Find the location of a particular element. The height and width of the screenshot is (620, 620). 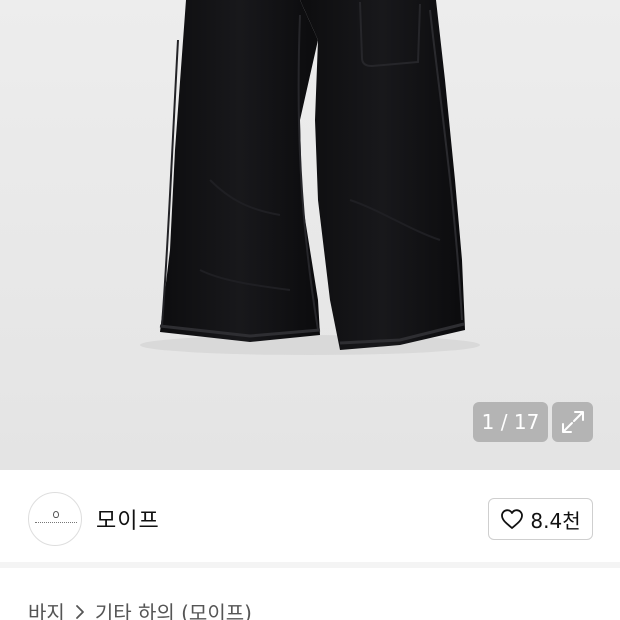

expand-button is located at coordinates (572, 422).